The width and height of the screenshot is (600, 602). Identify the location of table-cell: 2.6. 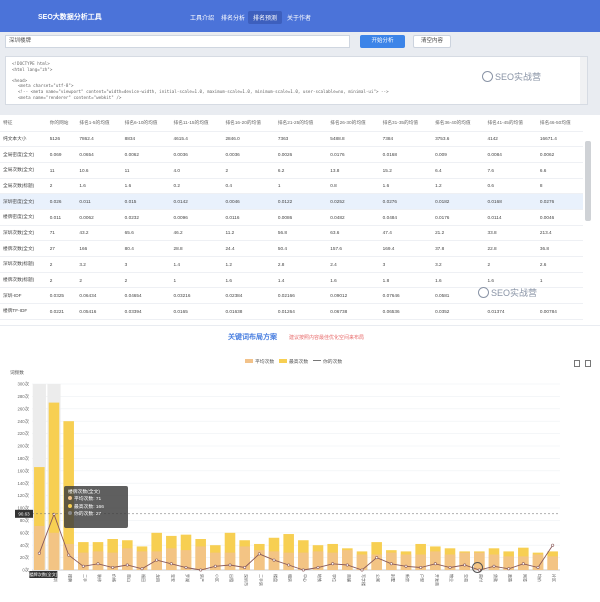
(559, 264).